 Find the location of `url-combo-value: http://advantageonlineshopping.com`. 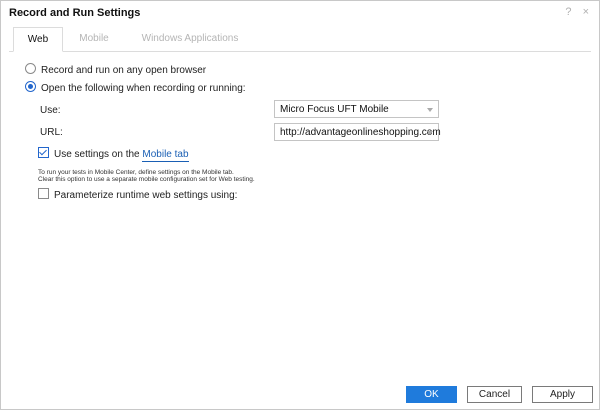

url-combo-value: http://advantageonlineshopping.com is located at coordinates (360, 132).